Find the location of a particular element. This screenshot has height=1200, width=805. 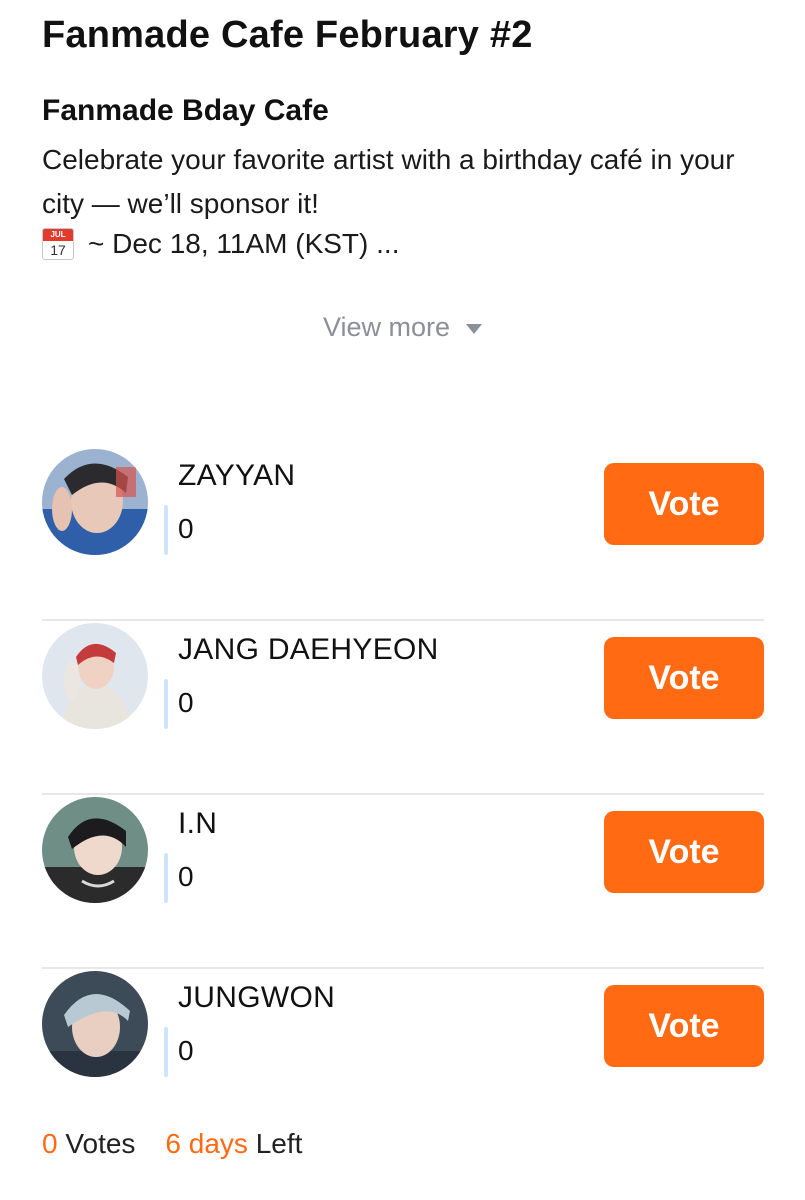

candidate-row: ZAYYAN 0 Vote is located at coordinates (403, 534).